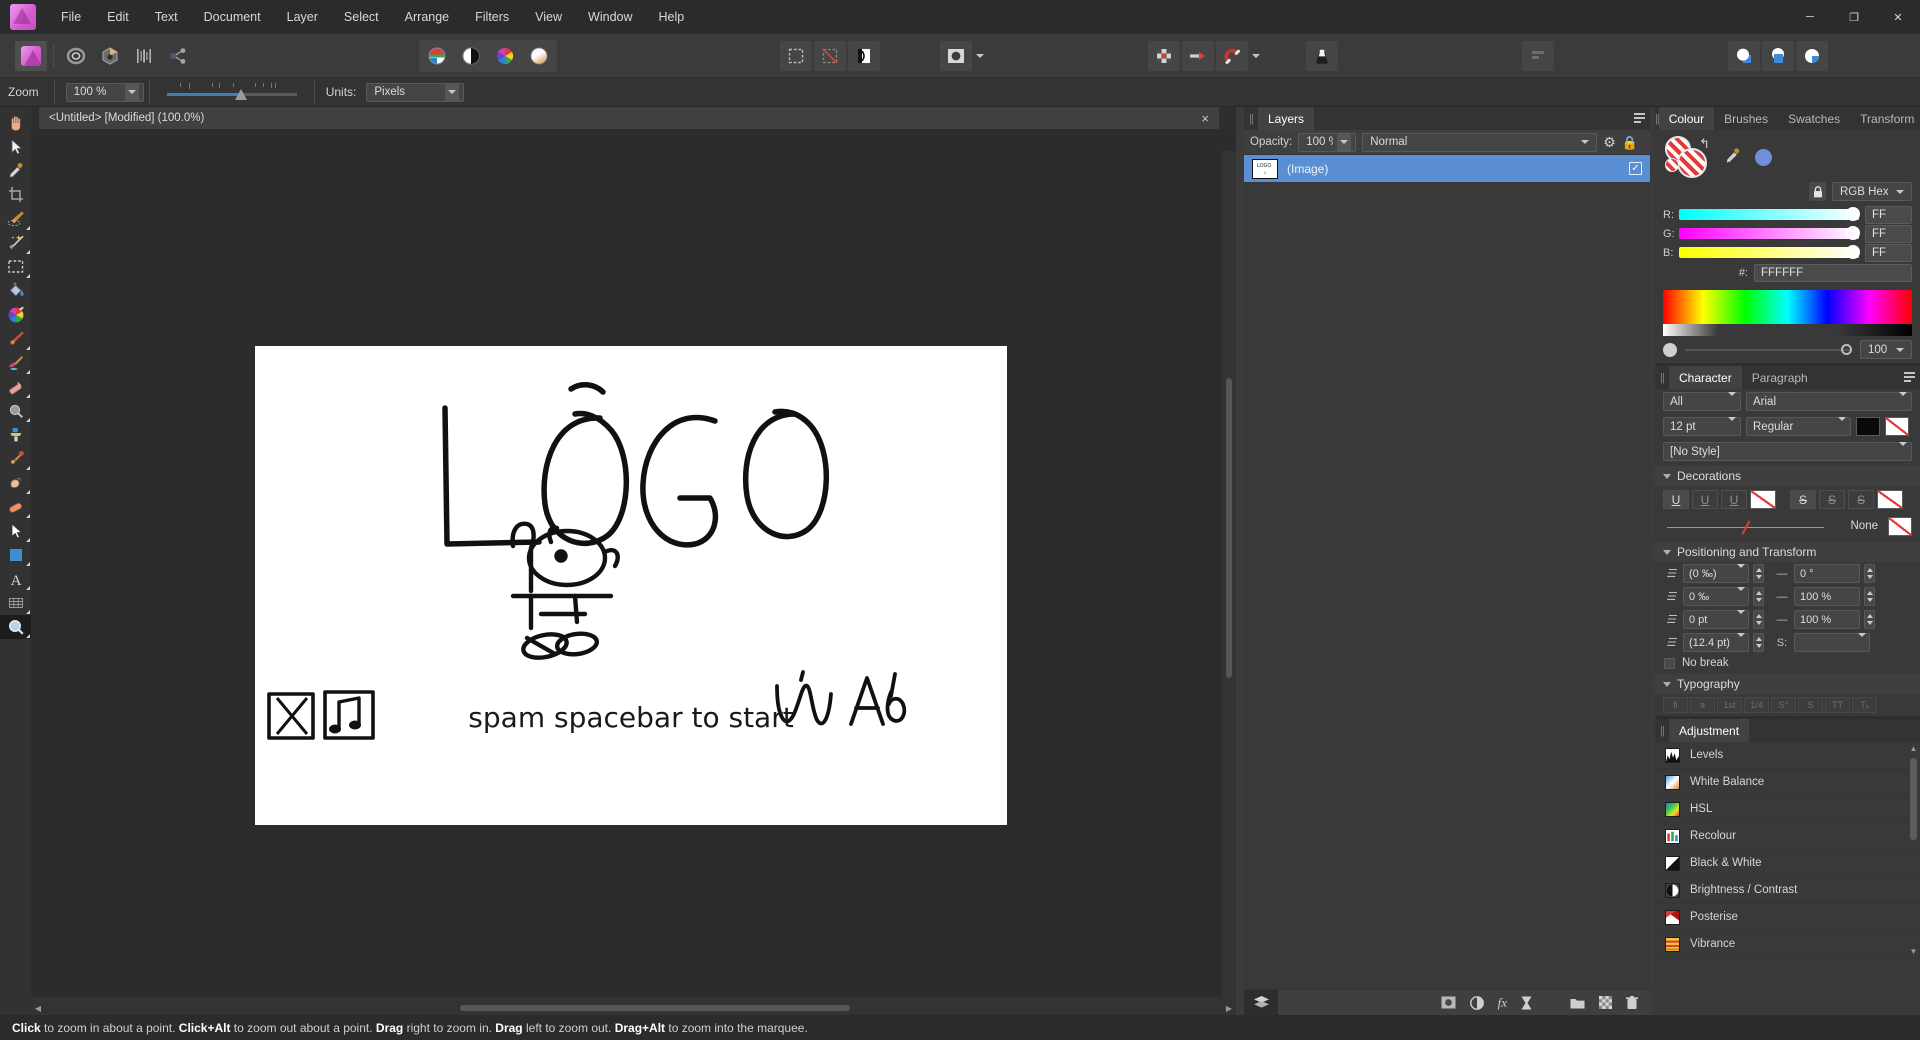 The image size is (1920, 1040). I want to click on default-colours-swatch, so click(1672, 165).